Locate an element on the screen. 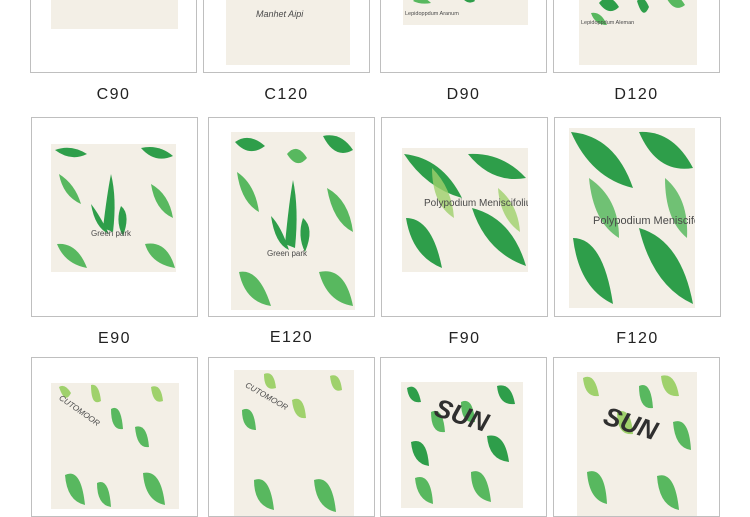 The height and width of the screenshot is (517, 750). product-code-label: C90 is located at coordinates (113, 94).